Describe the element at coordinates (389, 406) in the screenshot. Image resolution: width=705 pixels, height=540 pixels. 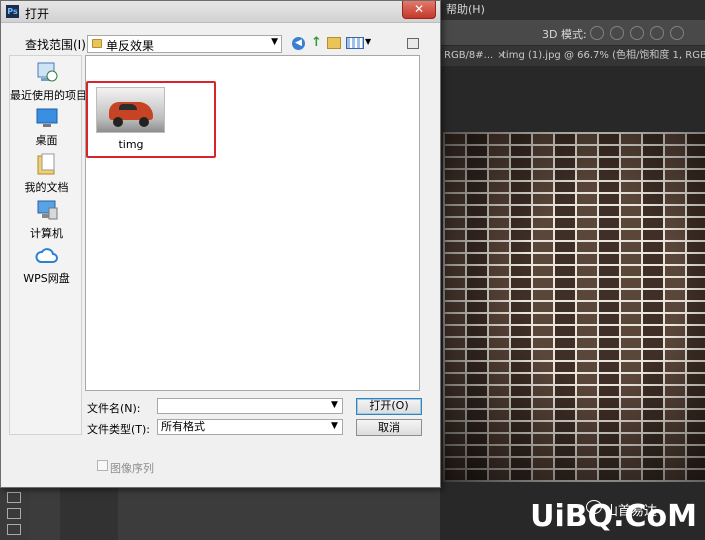
I see `open-button: 打开(O)` at that location.